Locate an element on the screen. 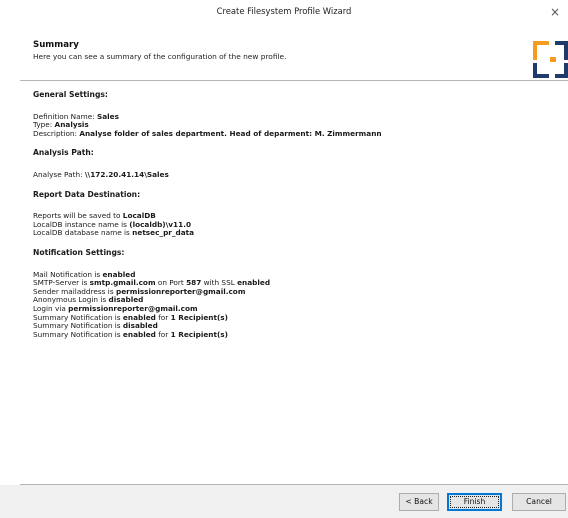 The image size is (568, 518). analyse-path-line: Analyse Path: \\172.20.41.14\Sales is located at coordinates (101, 174).